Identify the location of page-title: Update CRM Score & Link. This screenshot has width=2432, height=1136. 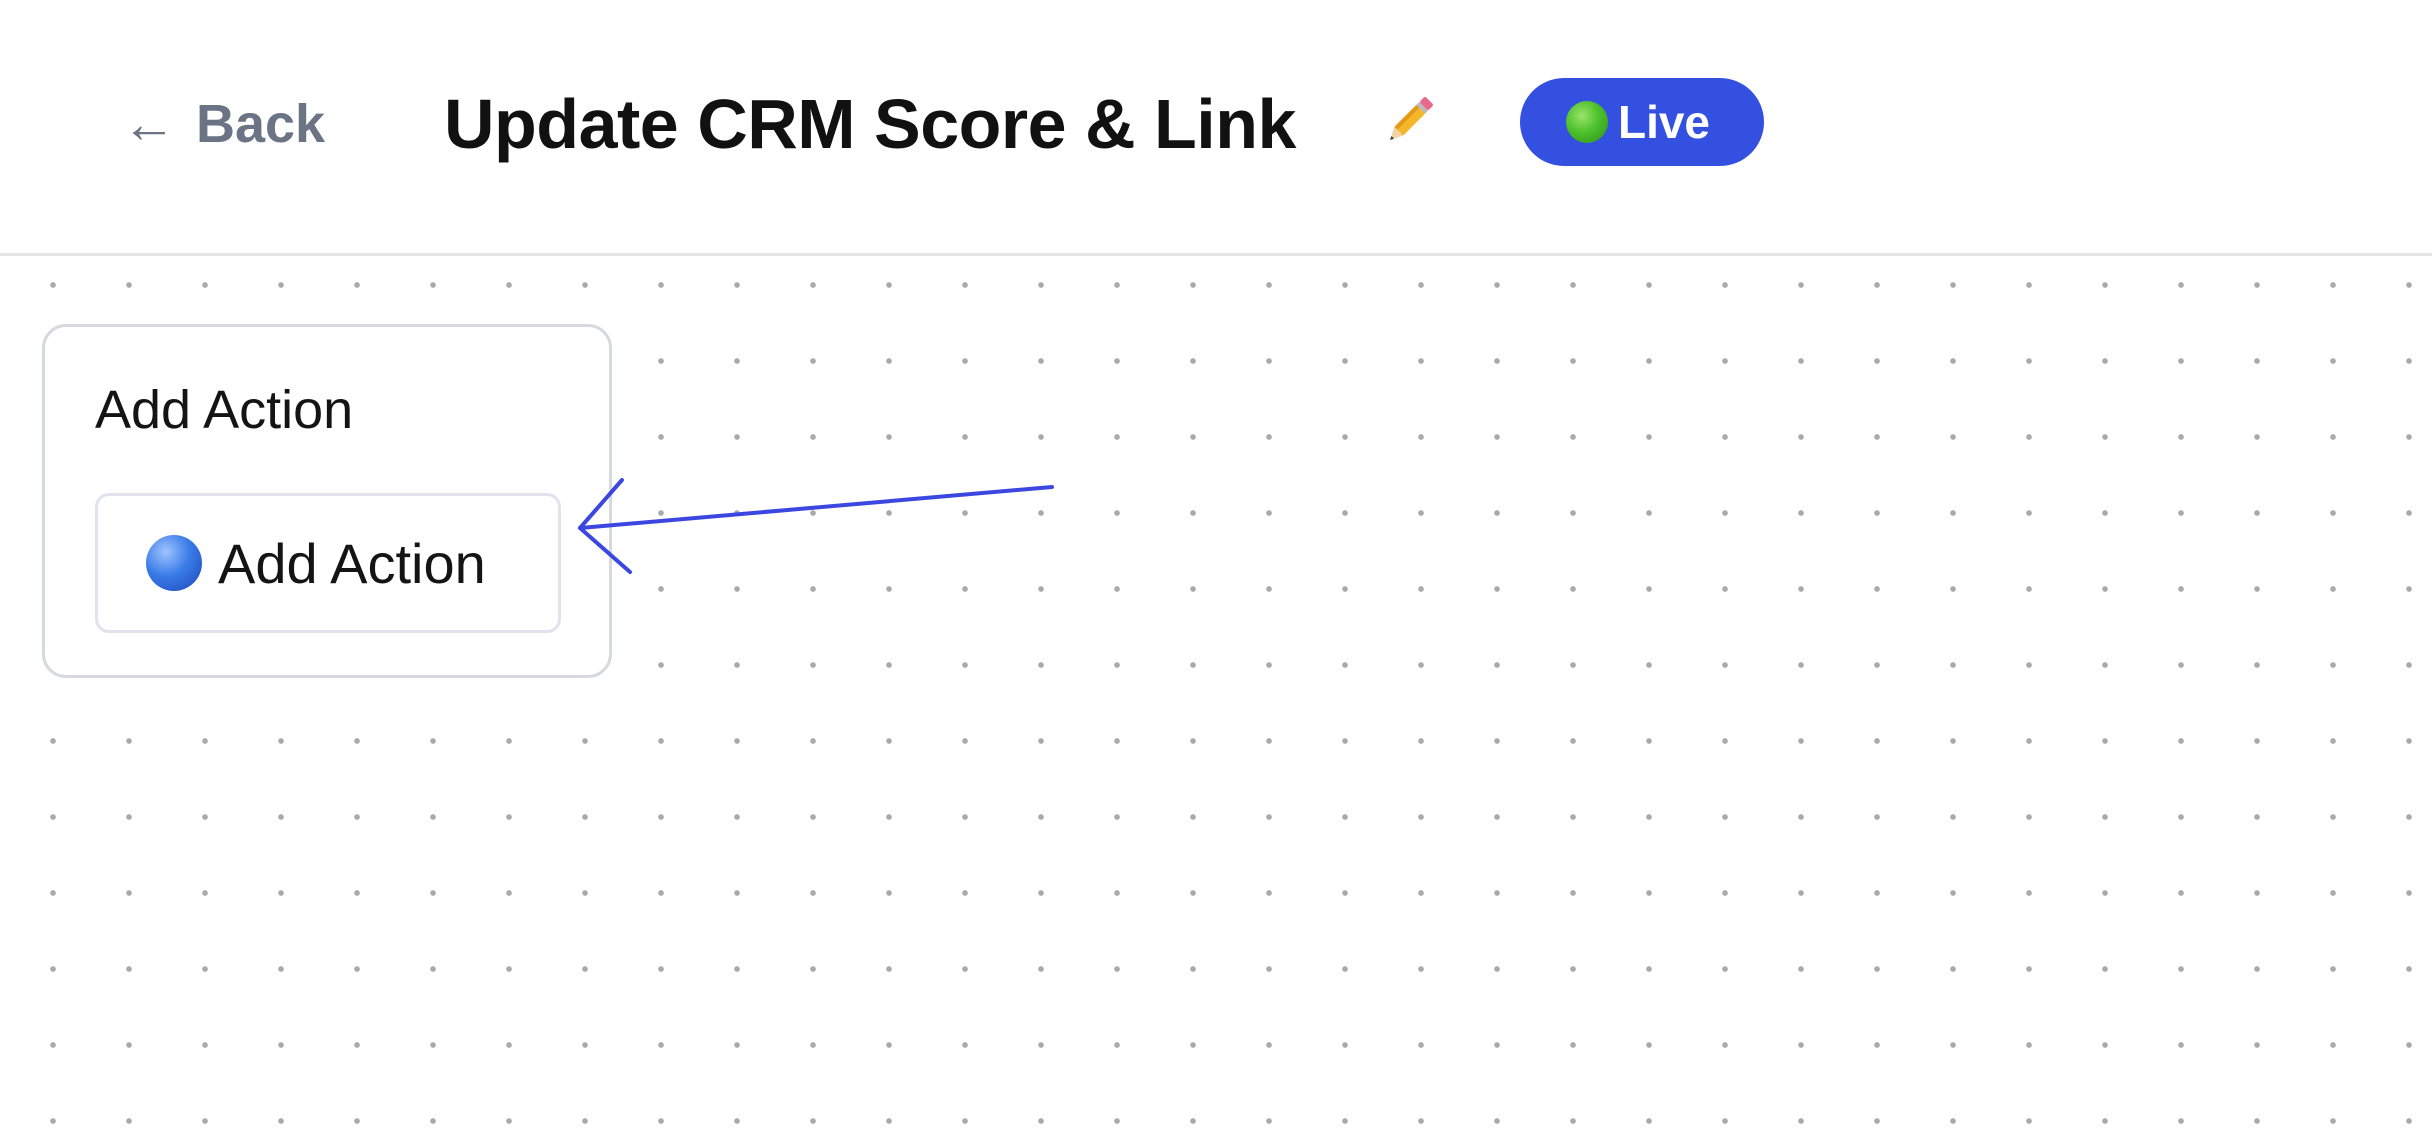
(870, 124).